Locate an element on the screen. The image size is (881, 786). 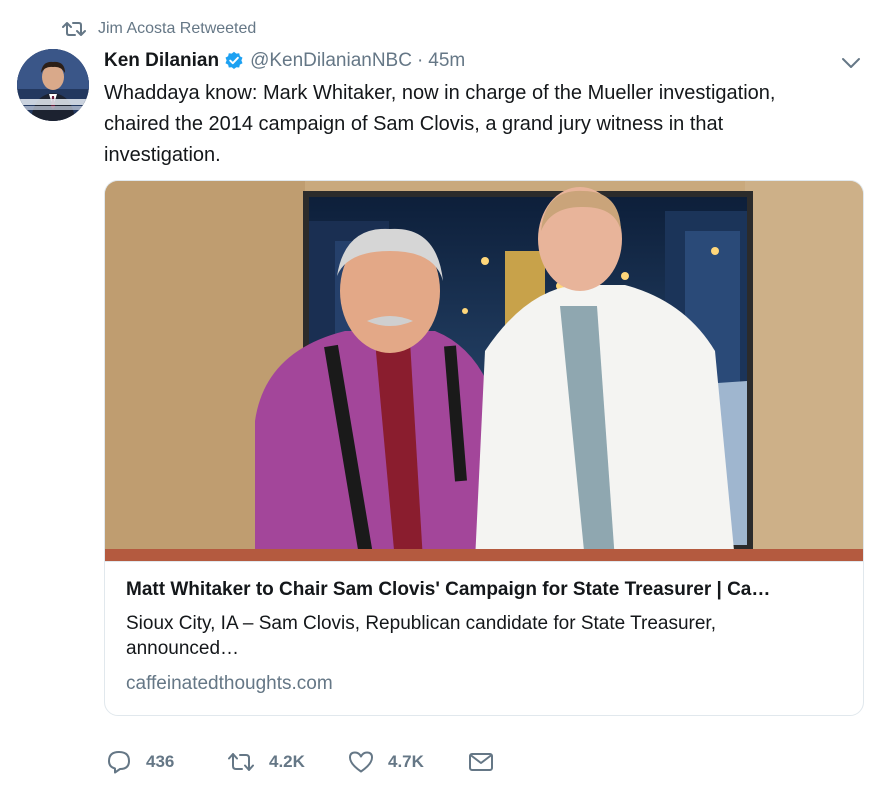
reply-icon is located at coordinates (119, 762).